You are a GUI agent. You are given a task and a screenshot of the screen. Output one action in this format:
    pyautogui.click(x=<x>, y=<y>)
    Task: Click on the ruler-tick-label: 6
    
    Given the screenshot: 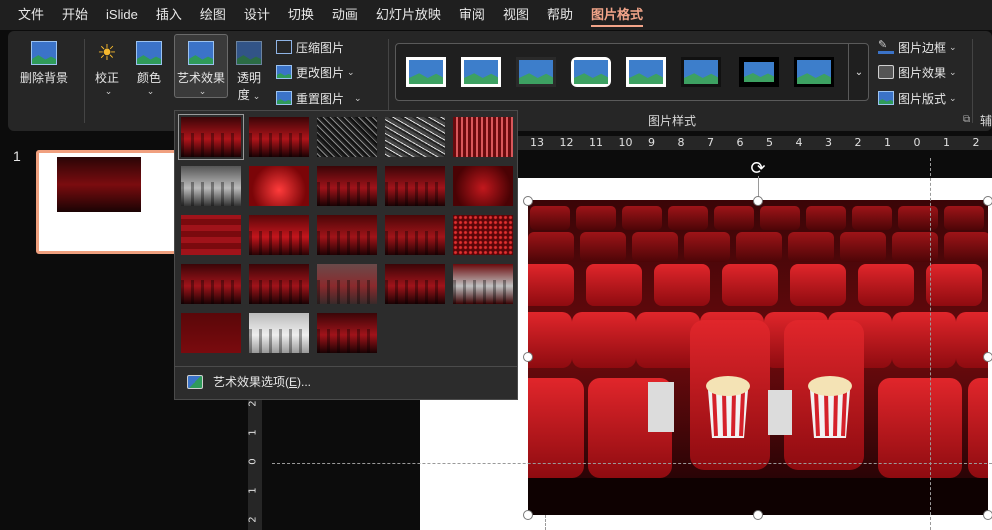 What is the action you would take?
    pyautogui.click(x=740, y=142)
    